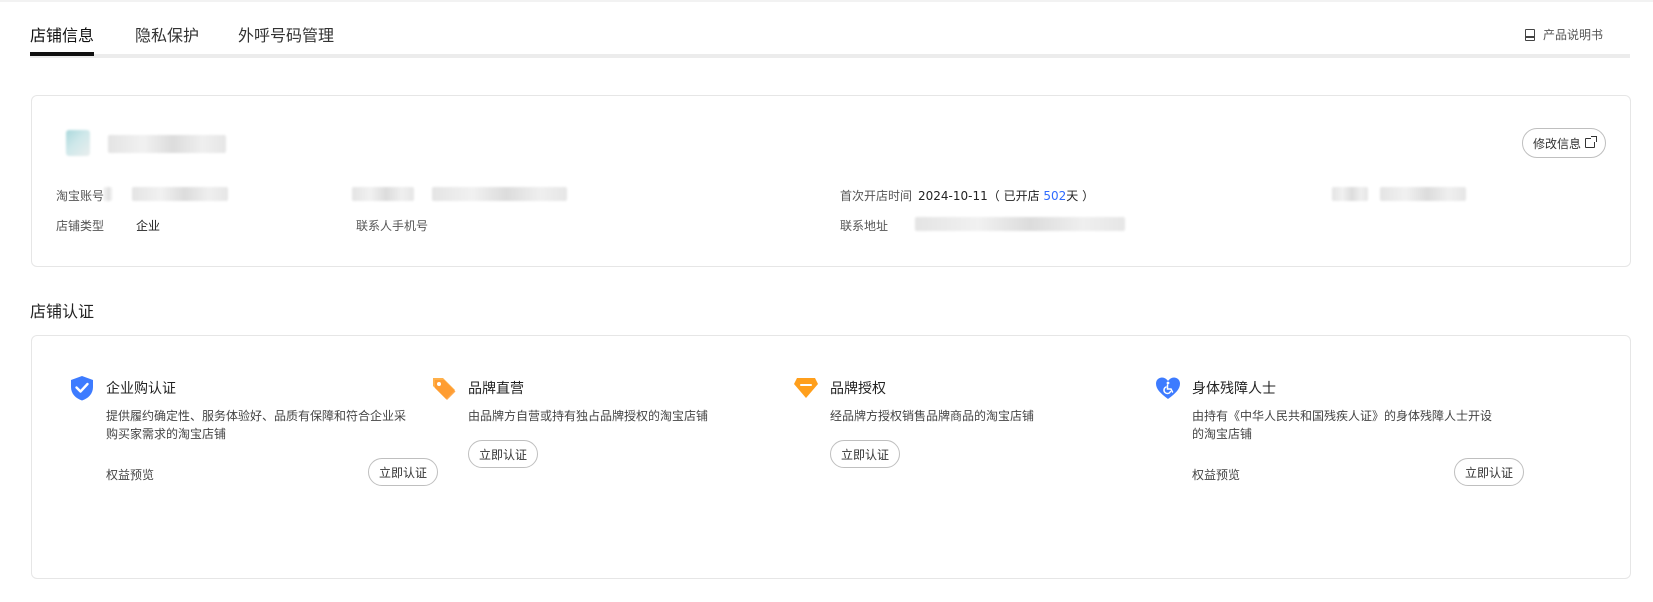 The width and height of the screenshot is (1653, 602). Describe the element at coordinates (62, 39) in the screenshot. I see `tab-store-info: 店铺信息` at that location.